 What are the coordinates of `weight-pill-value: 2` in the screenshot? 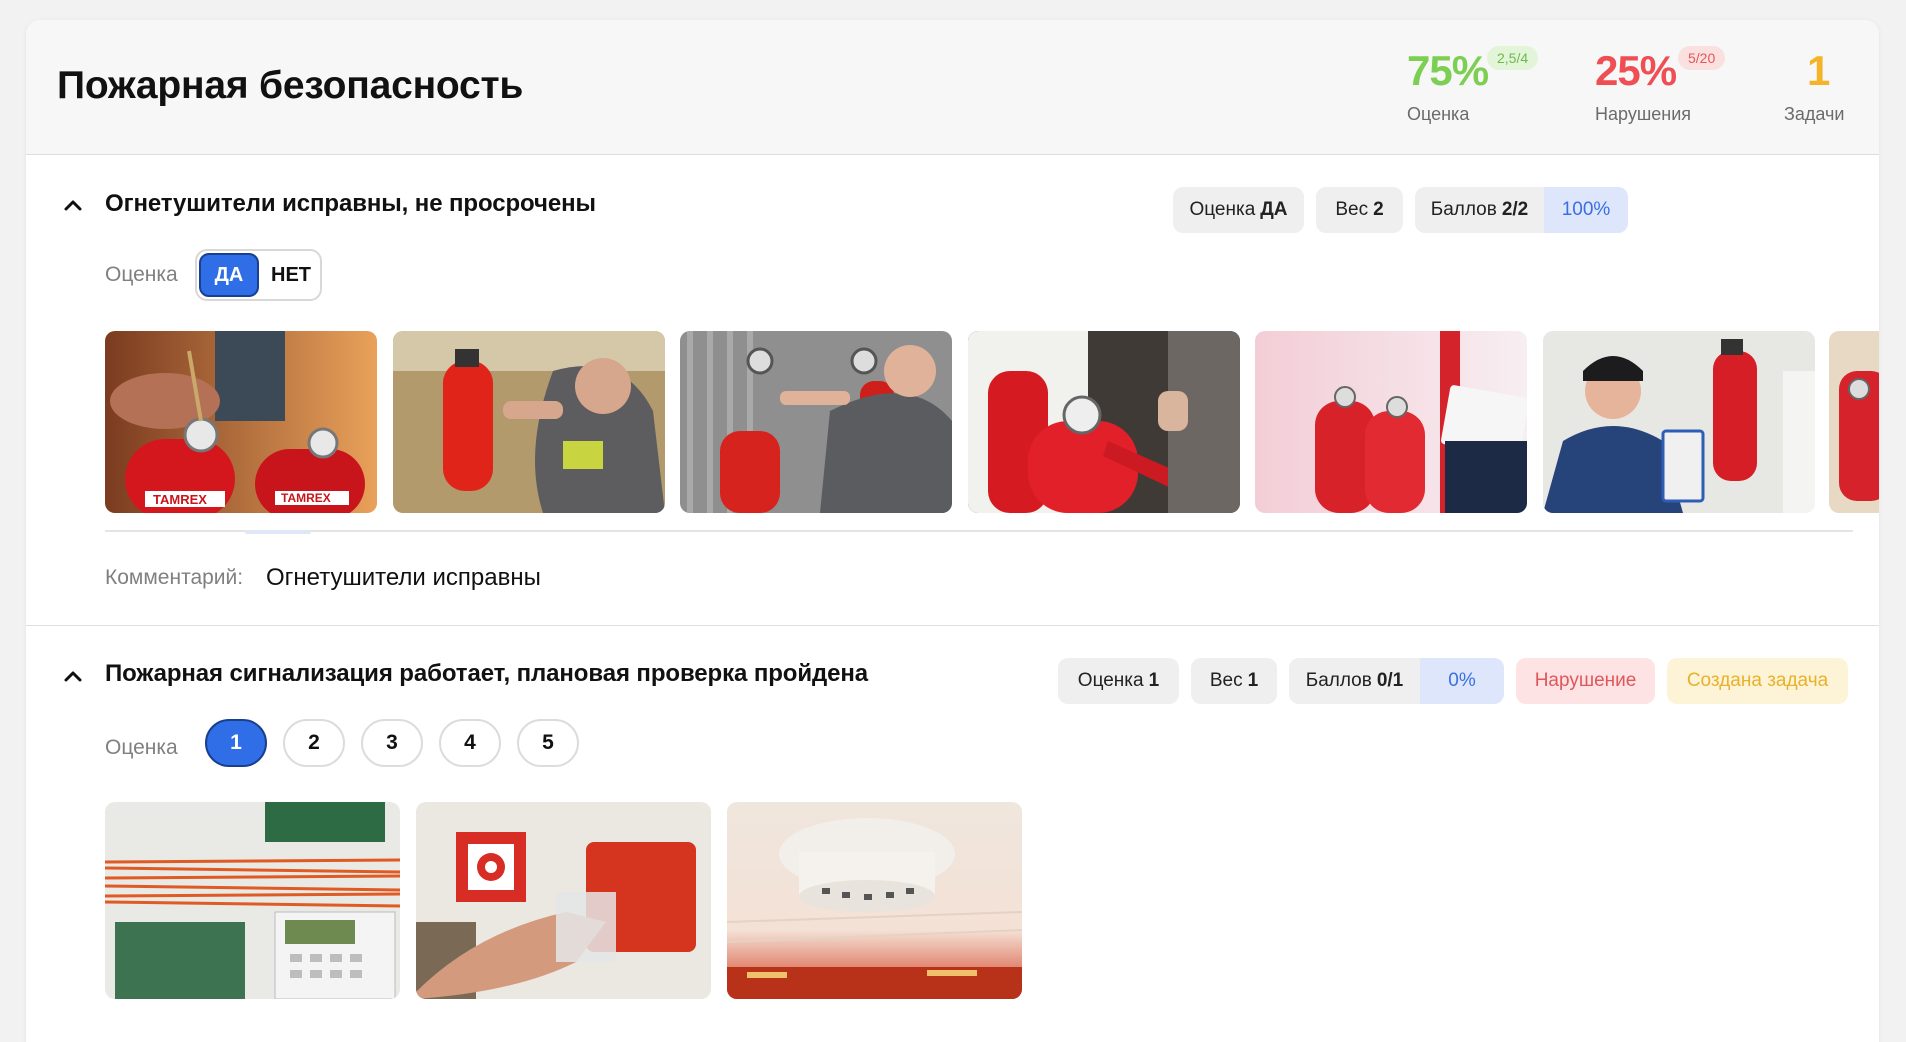 It's located at (1378, 209).